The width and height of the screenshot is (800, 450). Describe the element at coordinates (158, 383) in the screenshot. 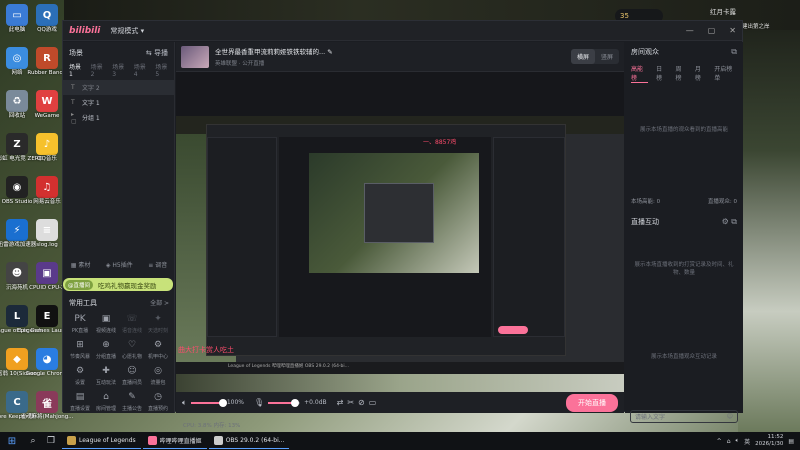

I see `tool-label: 流量包` at that location.